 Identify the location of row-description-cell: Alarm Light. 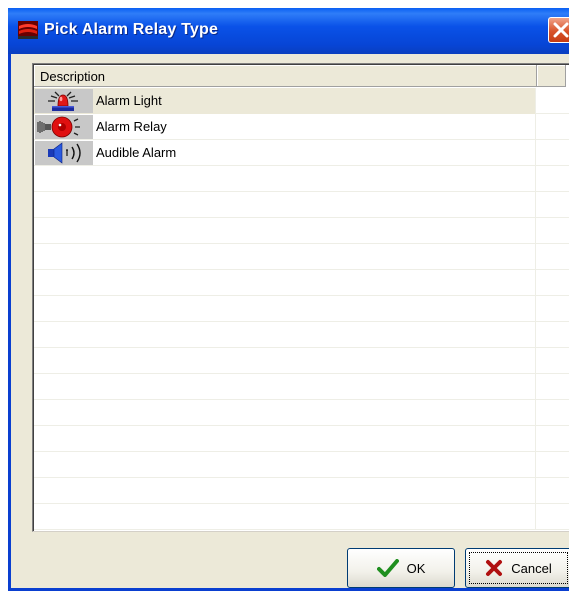
(285, 101).